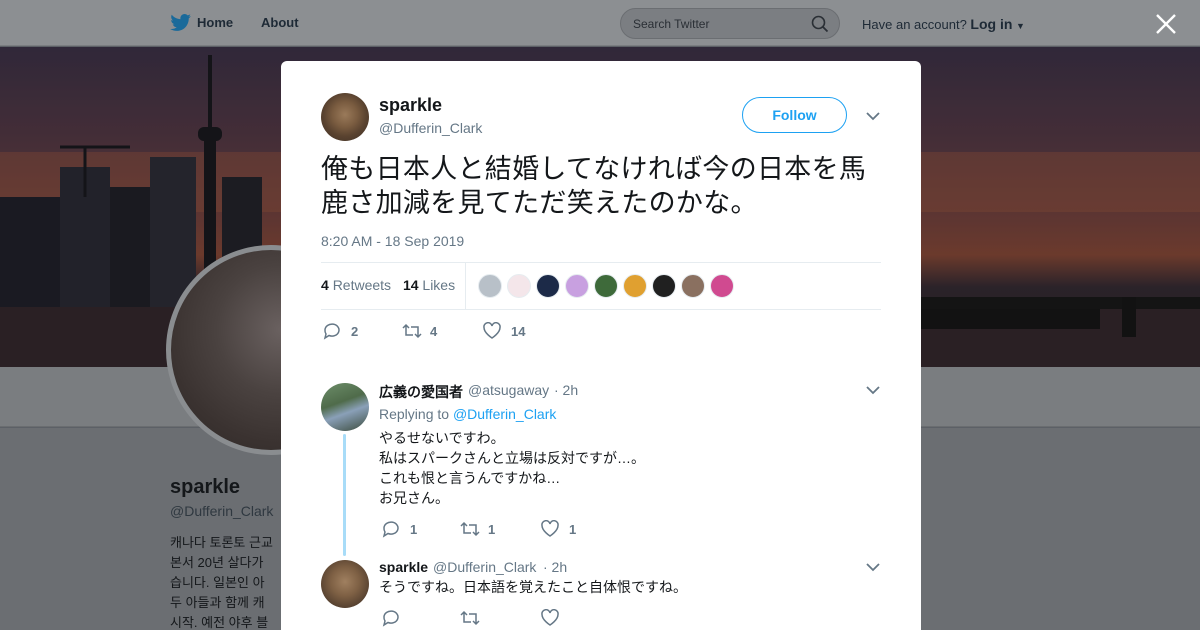 The height and width of the screenshot is (630, 1200). Describe the element at coordinates (573, 529) in the screenshot. I see `like-count: 1` at that location.